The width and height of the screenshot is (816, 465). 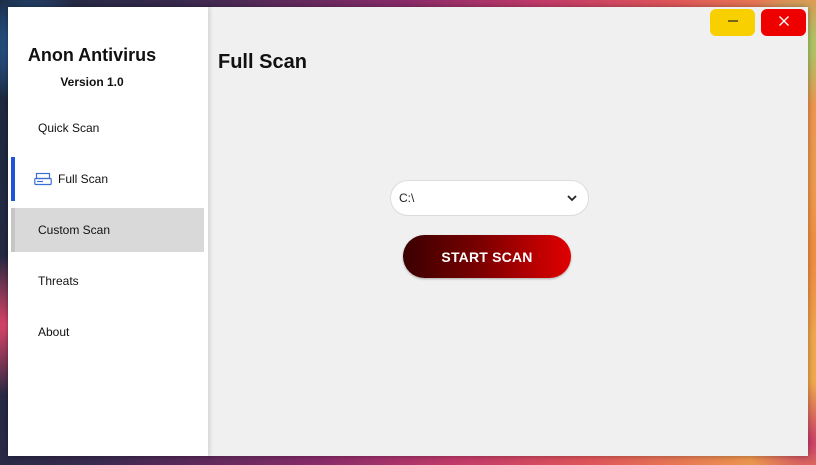 What do you see at coordinates (572, 198) in the screenshot?
I see `chevron-down-icon` at bounding box center [572, 198].